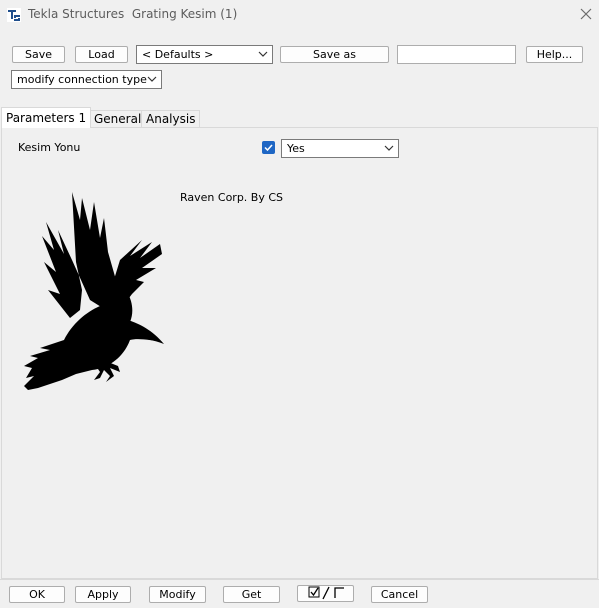  Describe the element at coordinates (14, 15) in the screenshot. I see `tekla-app-icon` at that location.